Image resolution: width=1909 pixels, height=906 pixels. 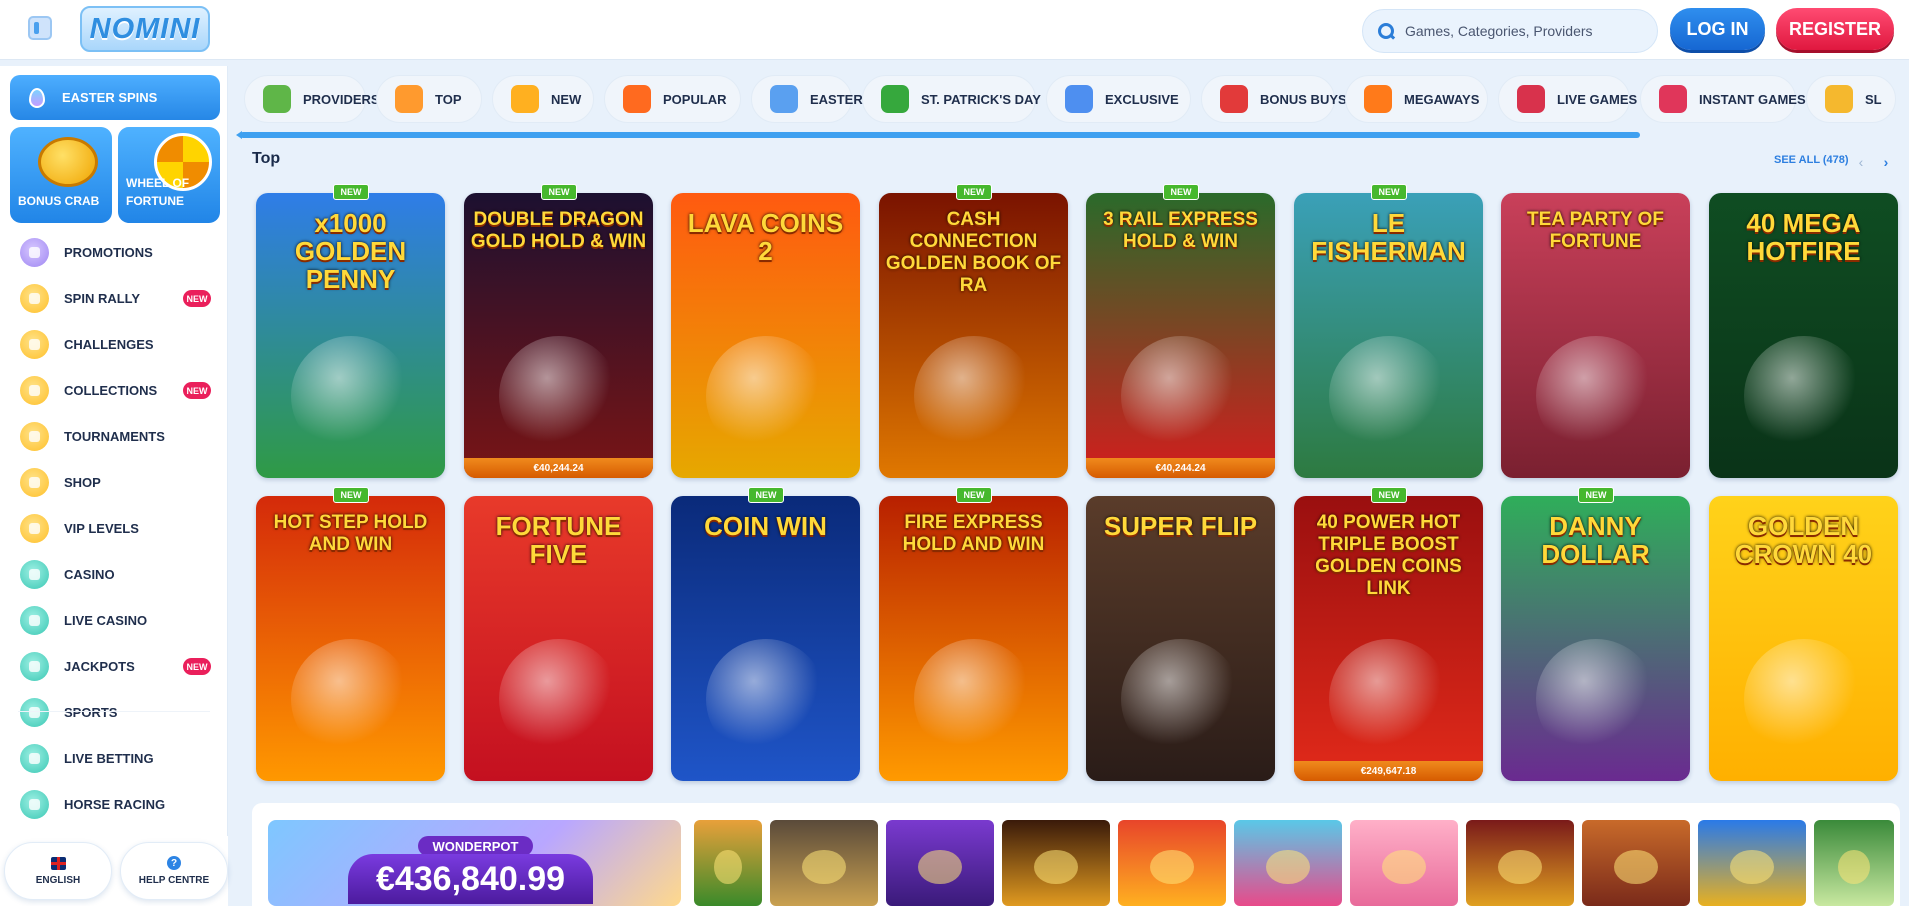 I want to click on sidebar-footer: ENGLISH ? HELP CENTRE, so click(x=114, y=871).